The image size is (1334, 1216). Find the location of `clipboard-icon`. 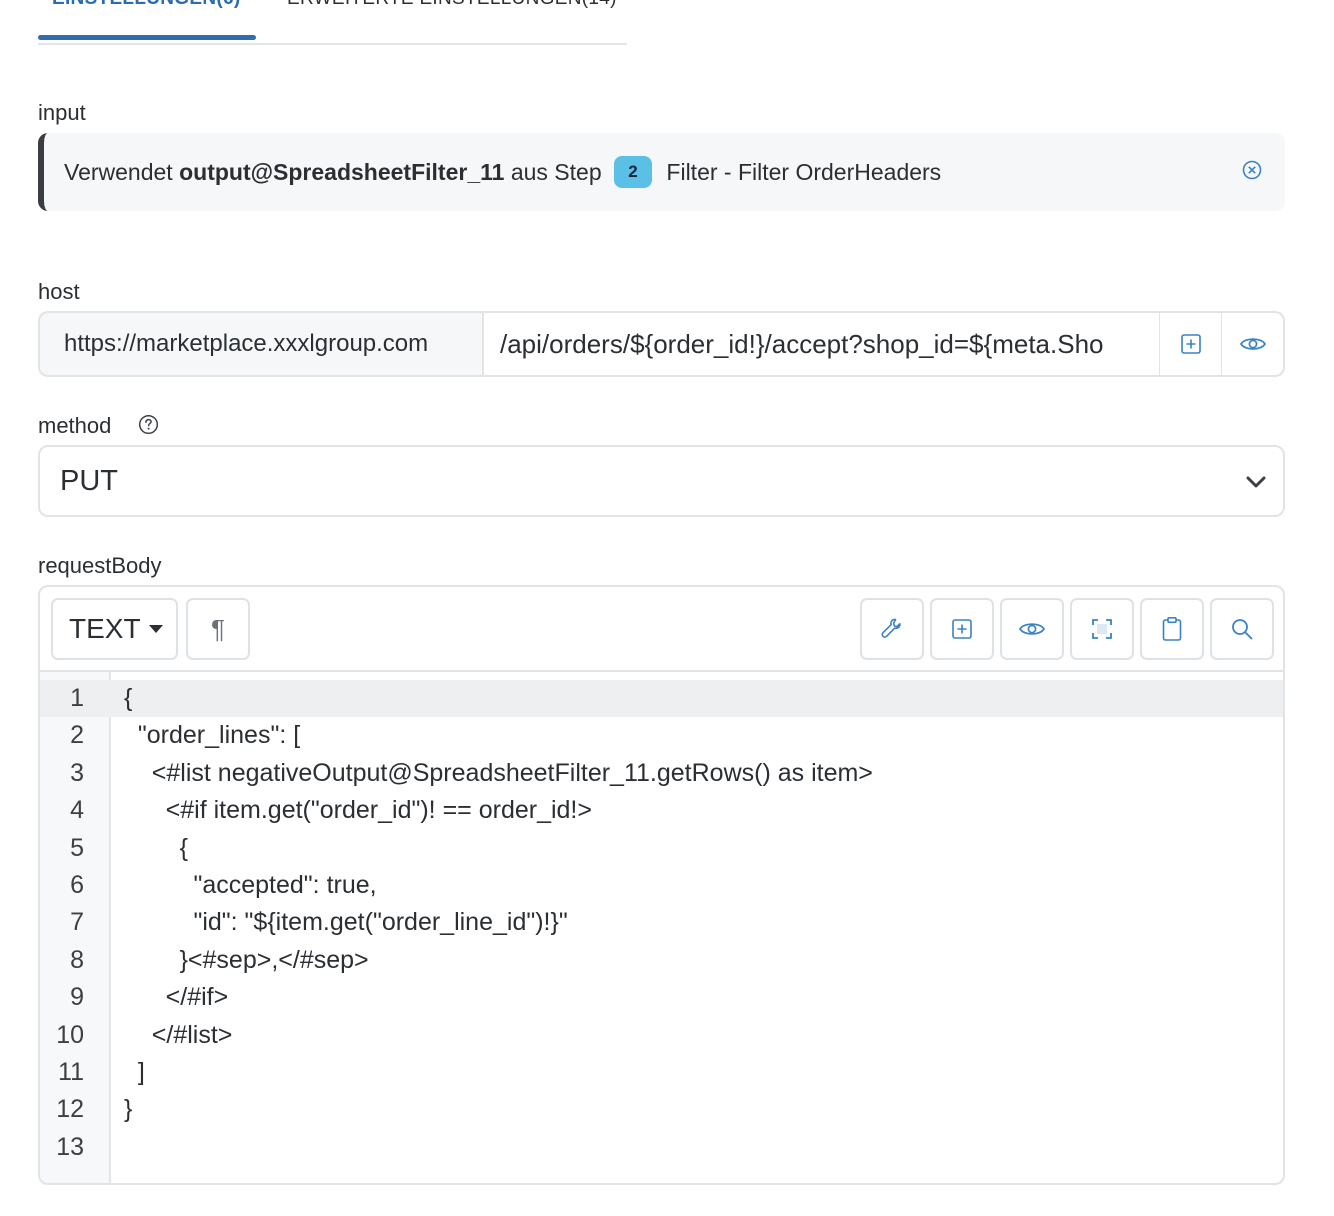

clipboard-icon is located at coordinates (1172, 628).